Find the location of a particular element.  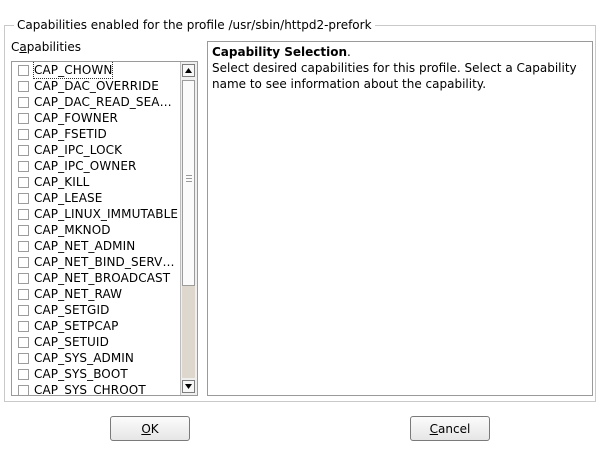

capability-item: CAP_DAC_OVERRIDE is located at coordinates (88, 86).